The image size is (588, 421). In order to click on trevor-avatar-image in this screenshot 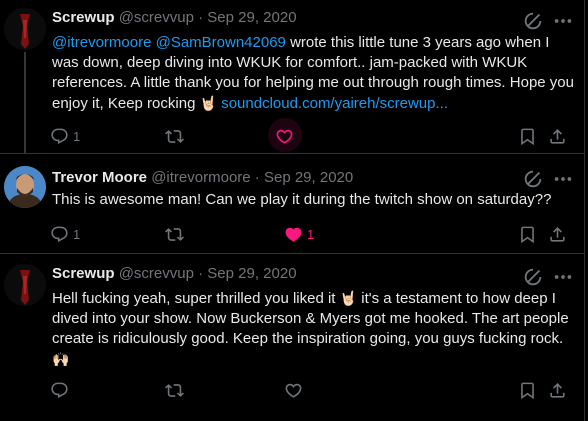, I will do `click(25, 187)`.